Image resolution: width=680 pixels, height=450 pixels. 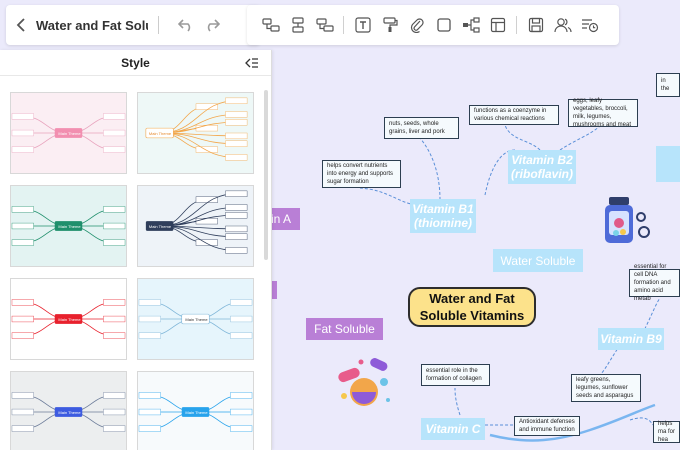 What do you see at coordinates (453, 429) in the screenshot?
I see `vitamin-c-node: Vitamin C` at bounding box center [453, 429].